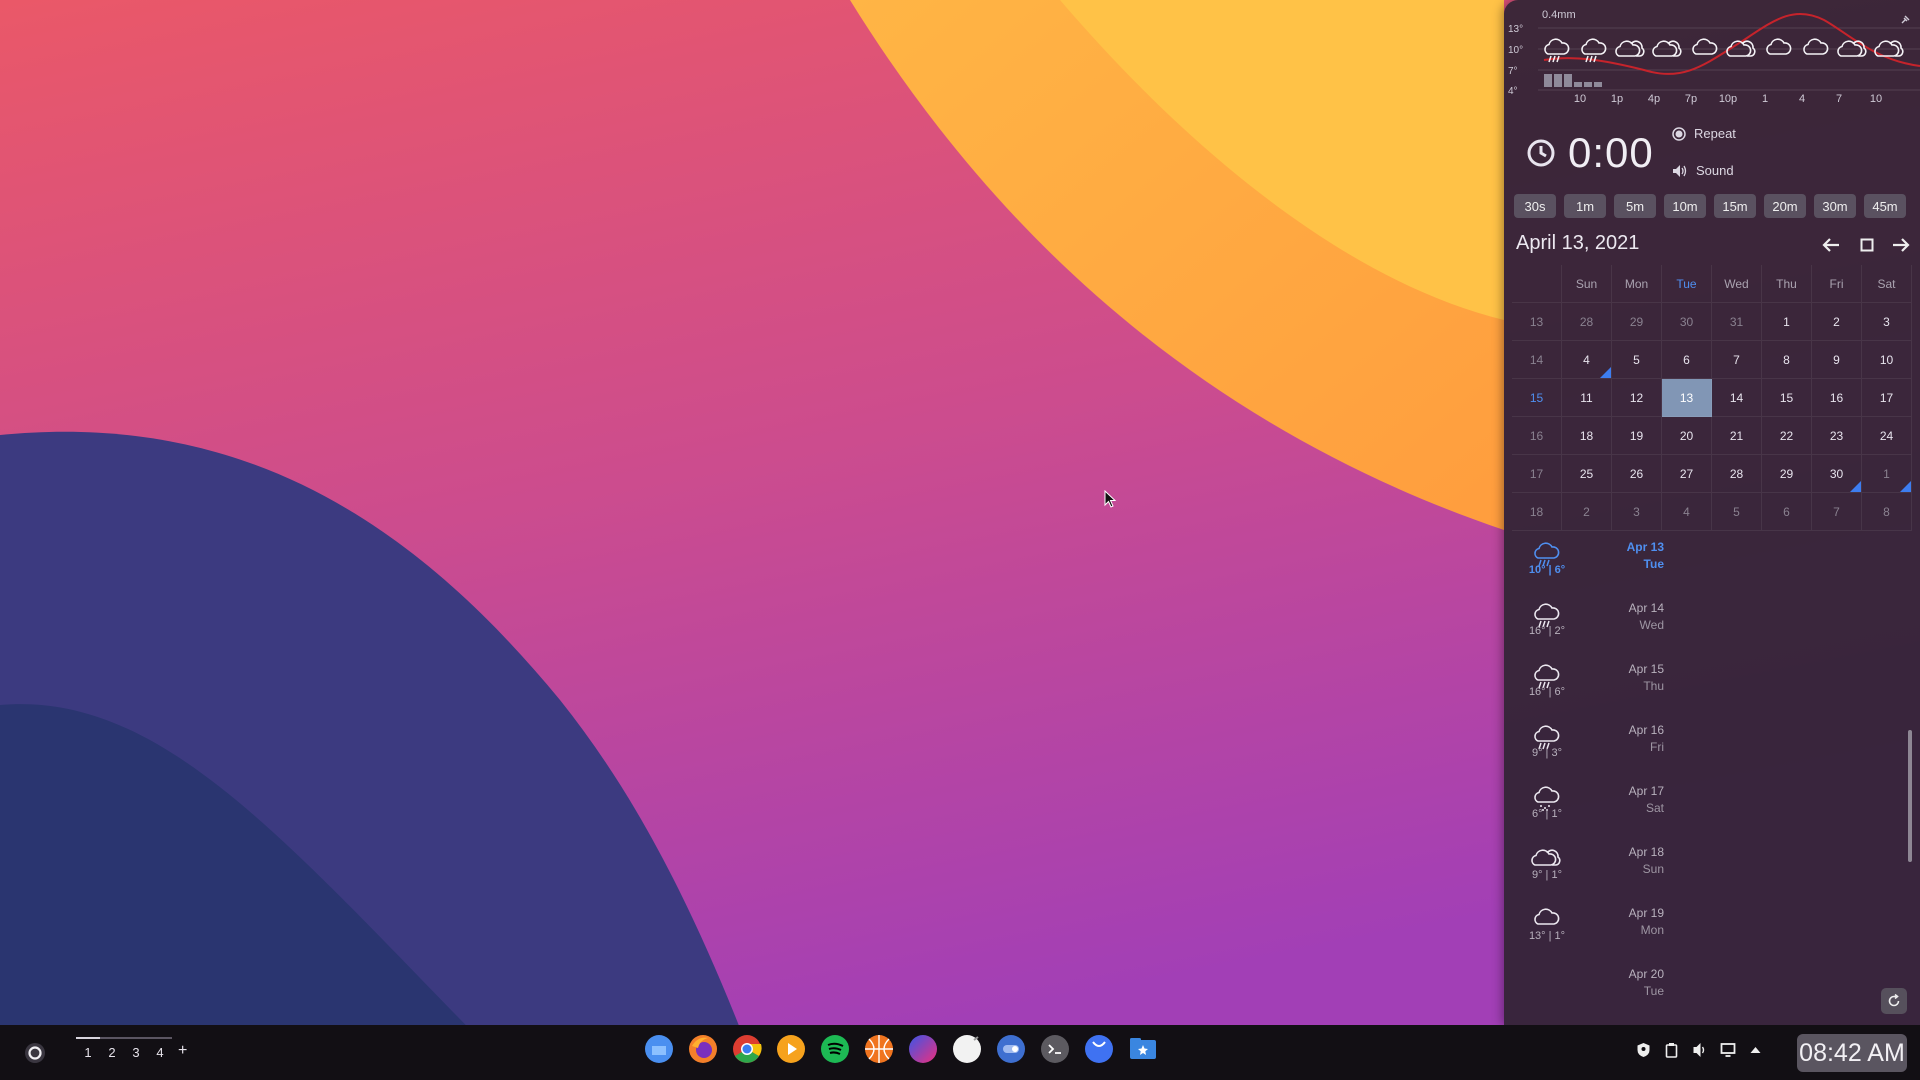 This screenshot has width=1920, height=1080. Describe the element at coordinates (1712, 623) in the screenshot. I see `forecast-day: 16° | 2° Apr 14 Wed` at that location.